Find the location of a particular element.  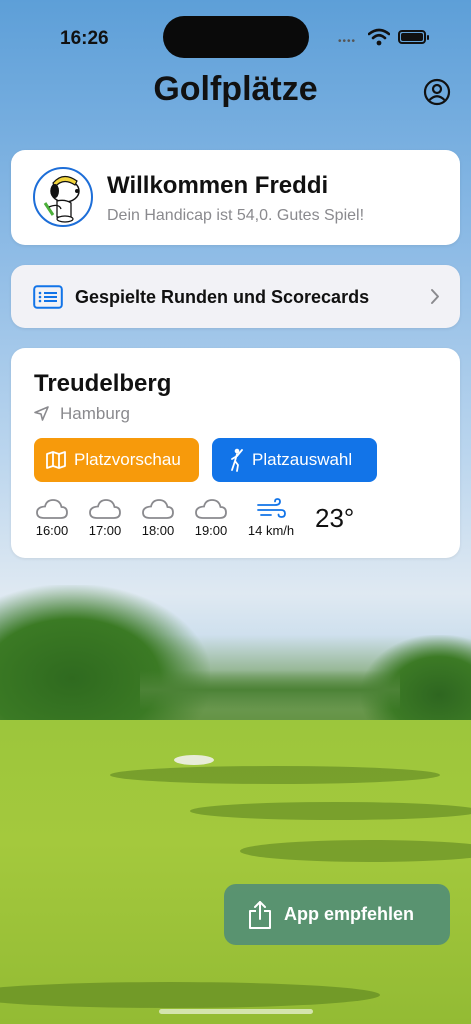

wind-icon is located at coordinates (271, 508).